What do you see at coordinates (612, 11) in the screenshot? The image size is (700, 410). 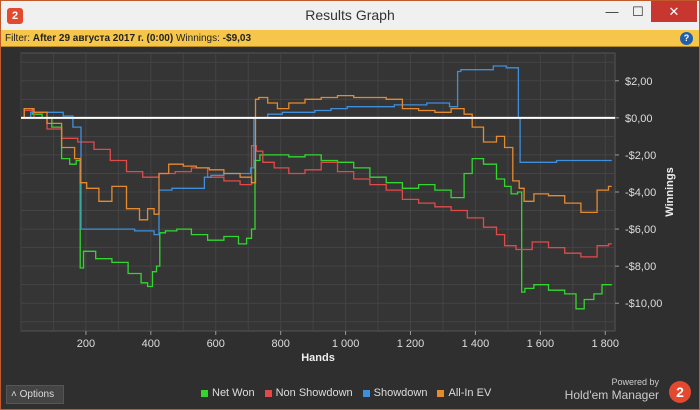 I see `minimize-button: —` at bounding box center [612, 11].